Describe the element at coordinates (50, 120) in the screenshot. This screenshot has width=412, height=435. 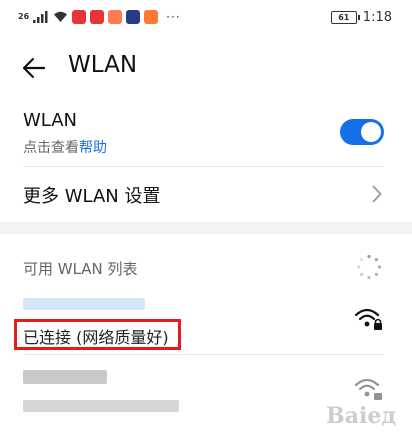
I see `wlan-title: WLAN` at that location.